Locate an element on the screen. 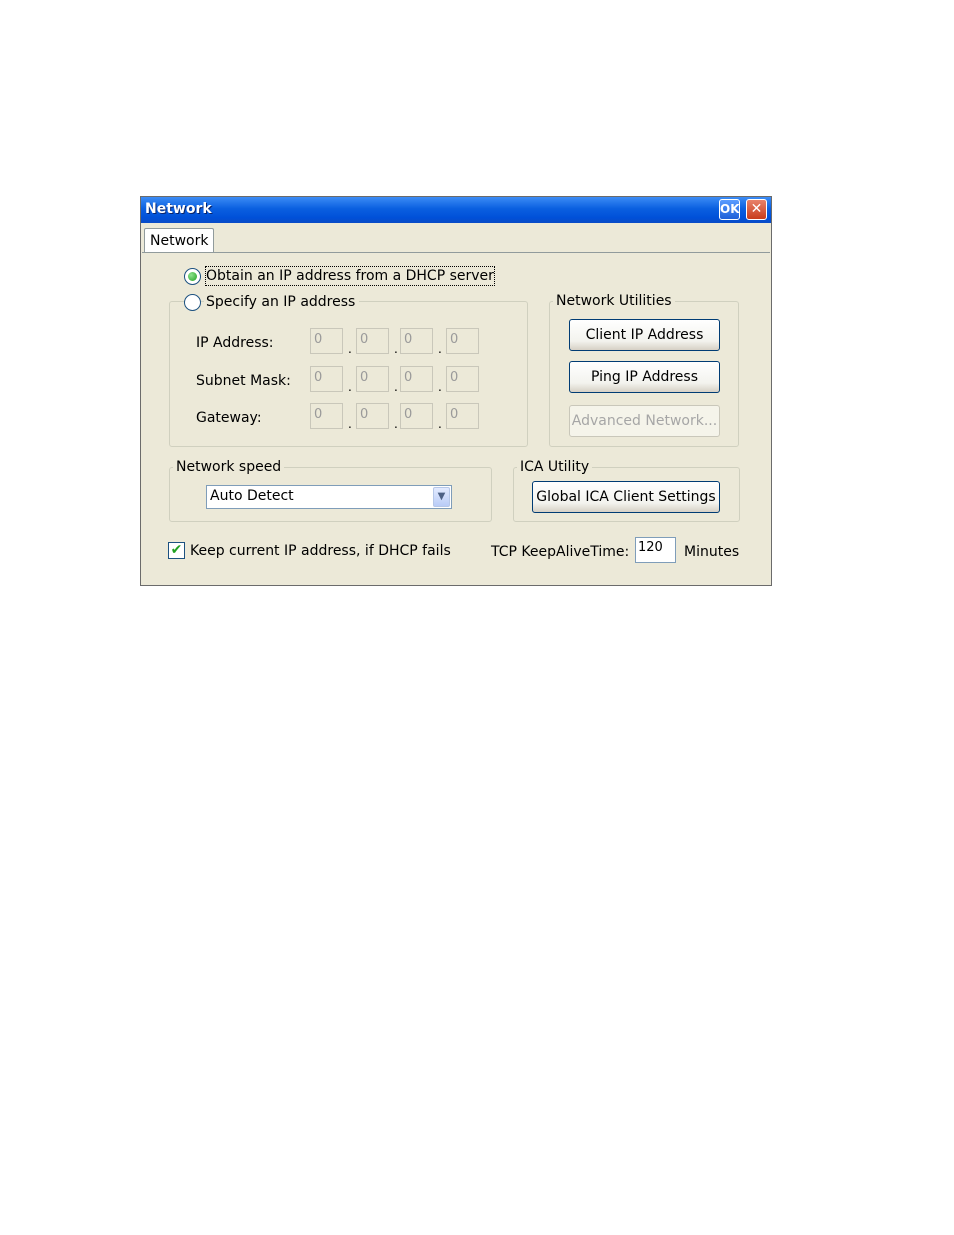 The image size is (954, 1235). window-title: Network is located at coordinates (178, 209).